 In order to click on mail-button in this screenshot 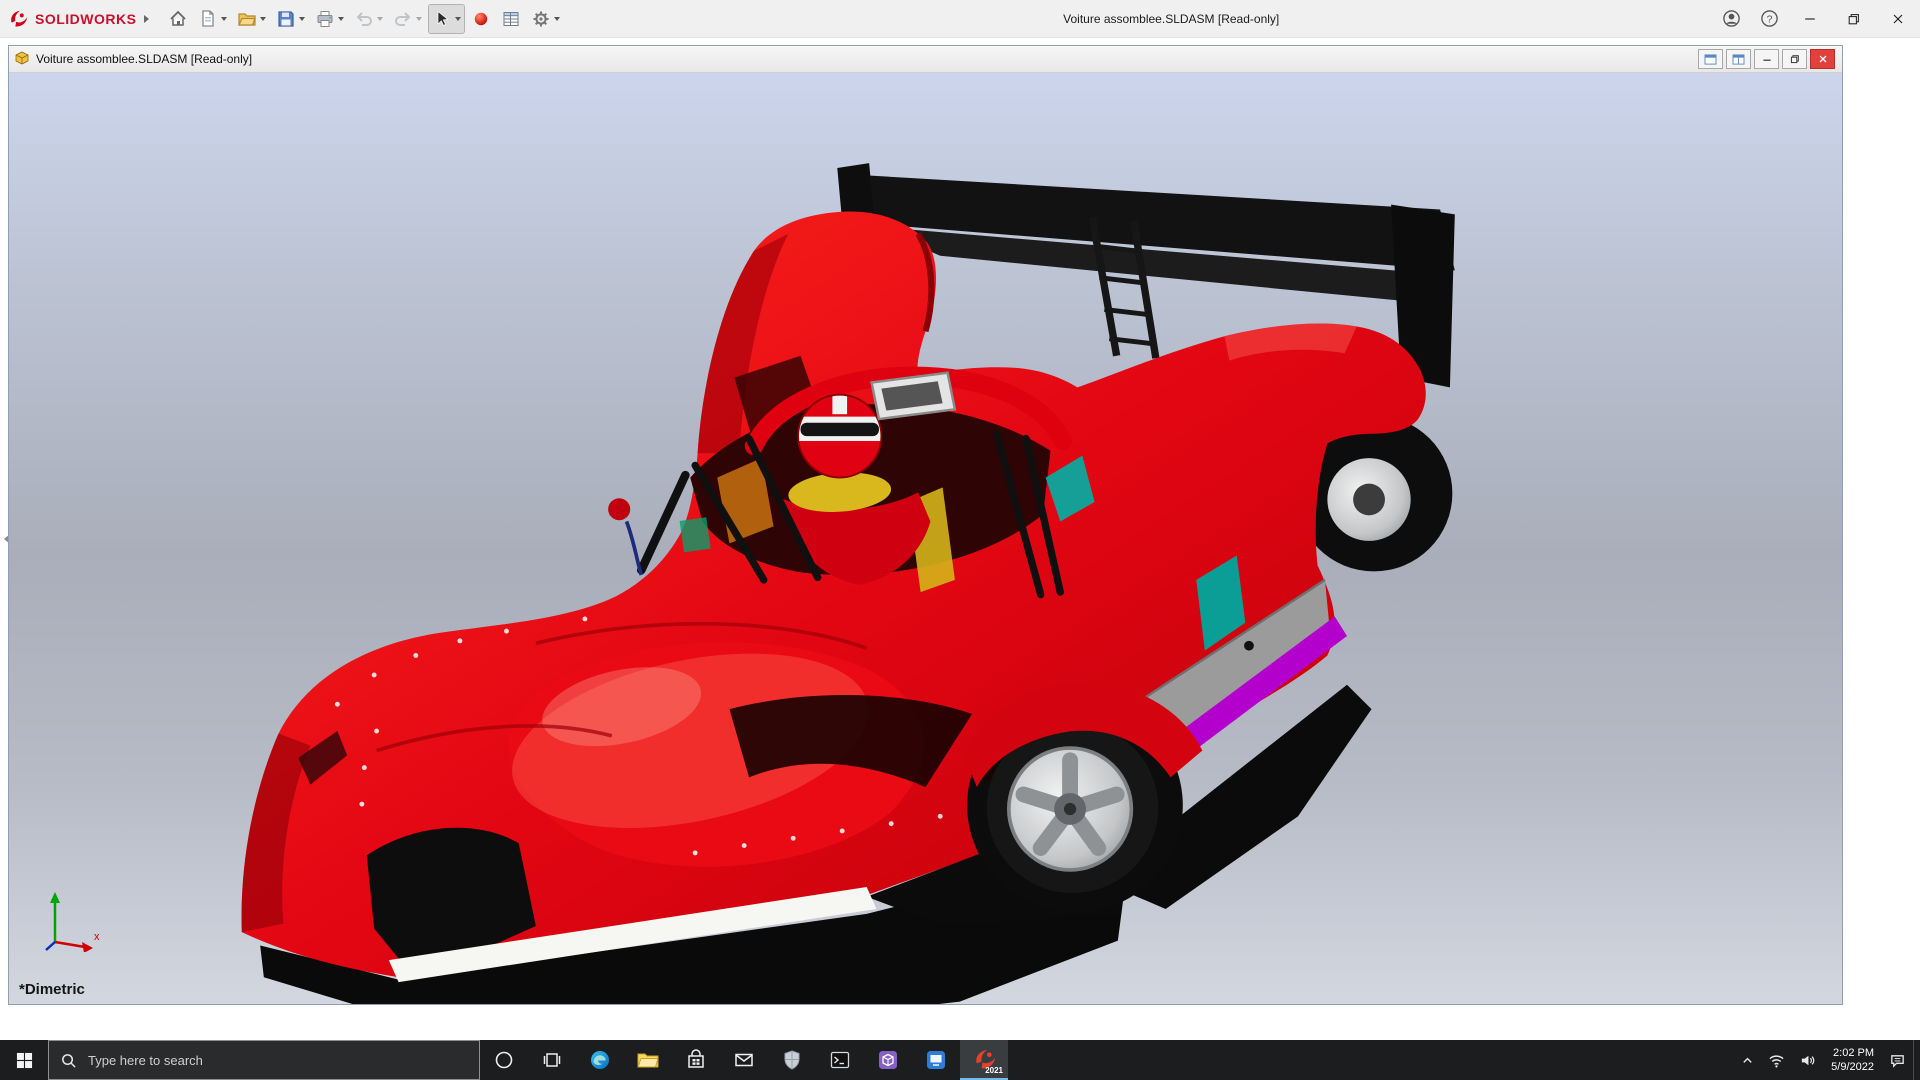, I will do `click(744, 1060)`.